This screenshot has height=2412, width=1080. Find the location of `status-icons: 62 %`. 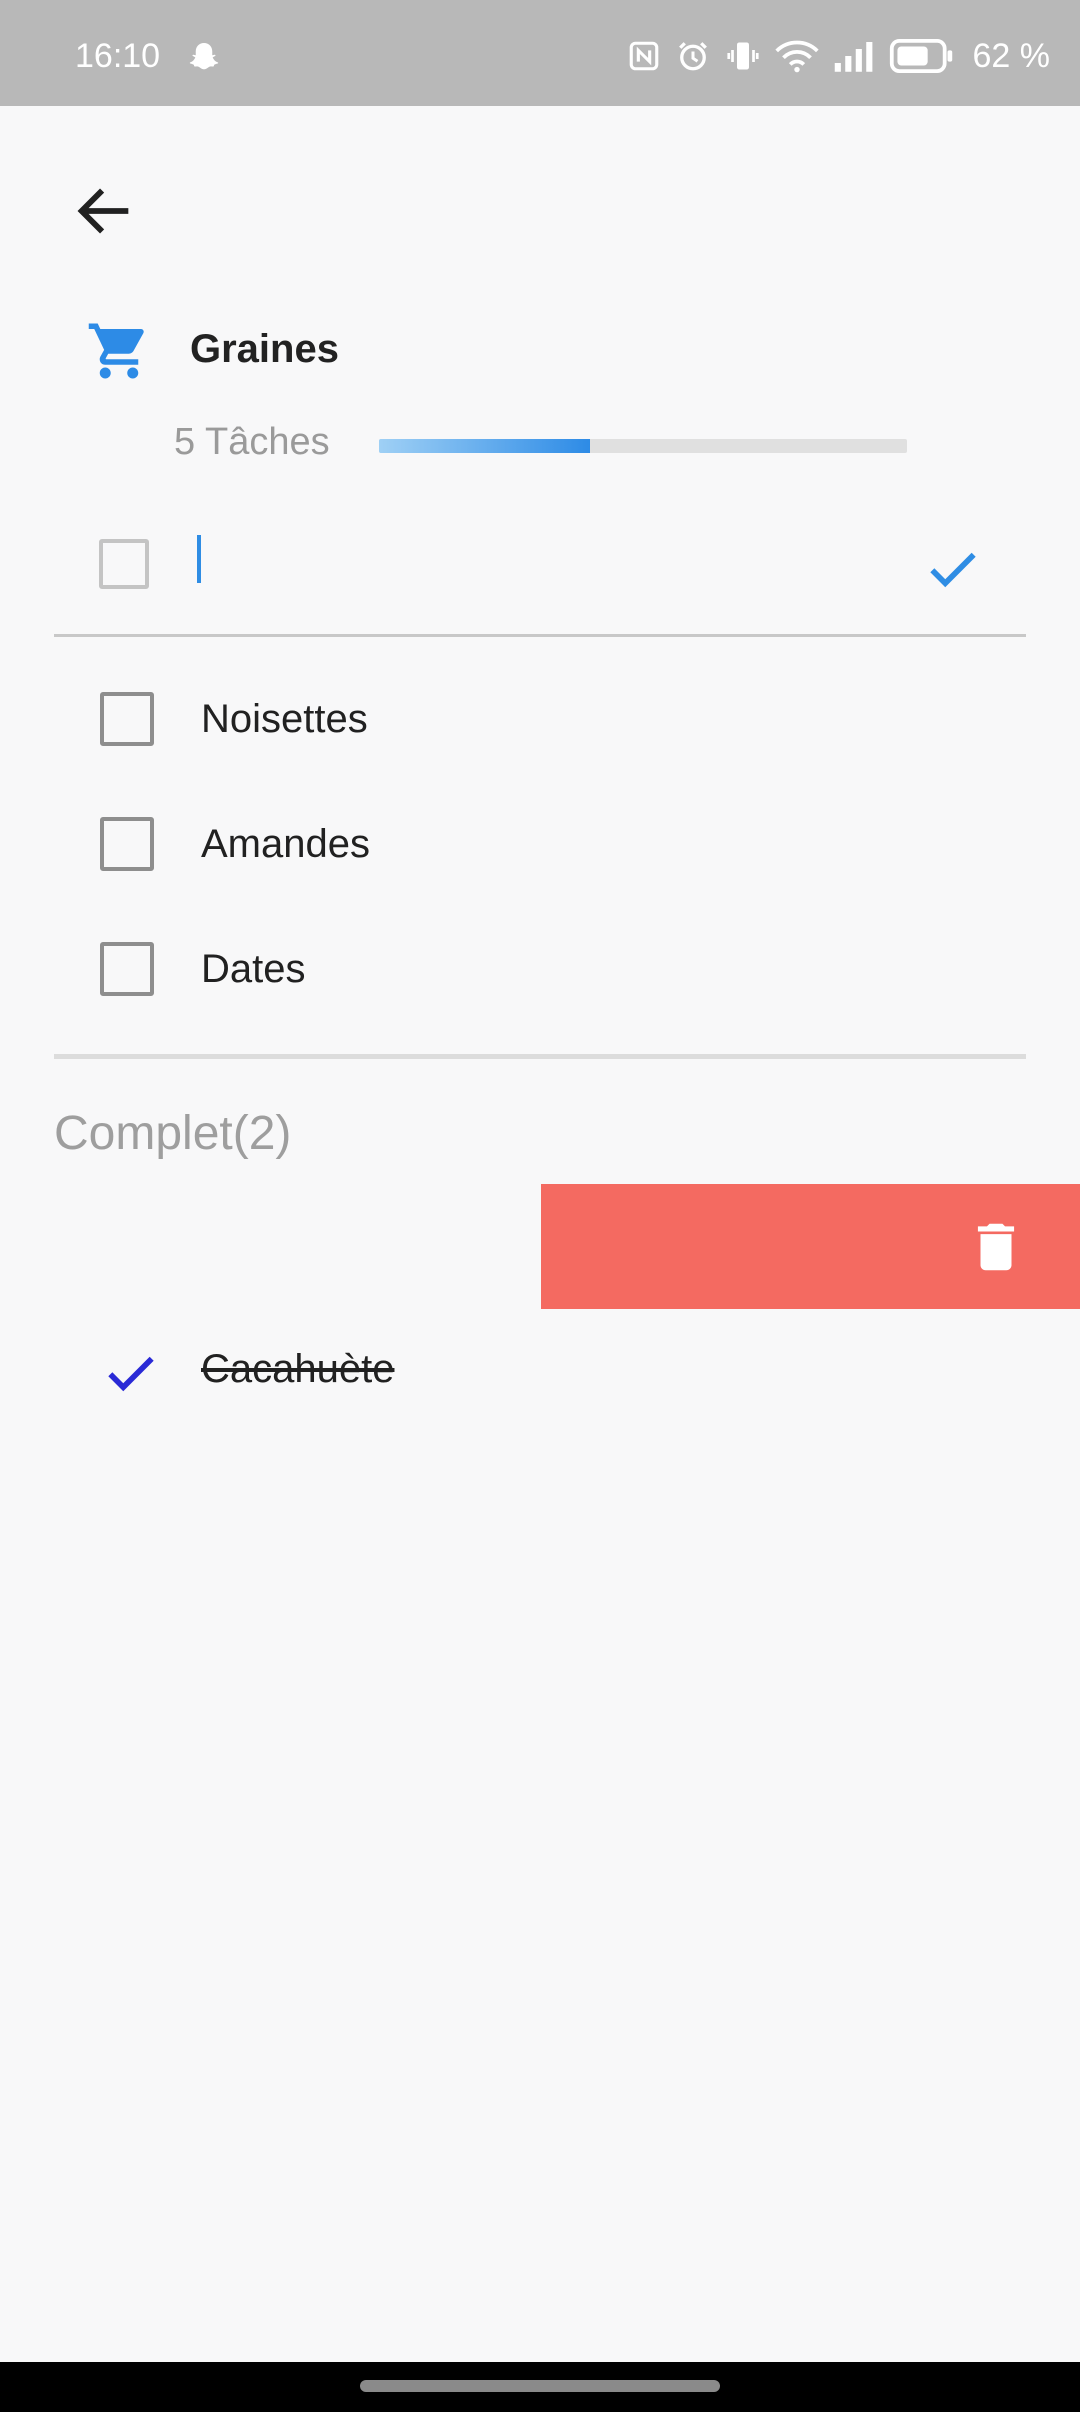

status-icons: 62 % is located at coordinates (839, 56).